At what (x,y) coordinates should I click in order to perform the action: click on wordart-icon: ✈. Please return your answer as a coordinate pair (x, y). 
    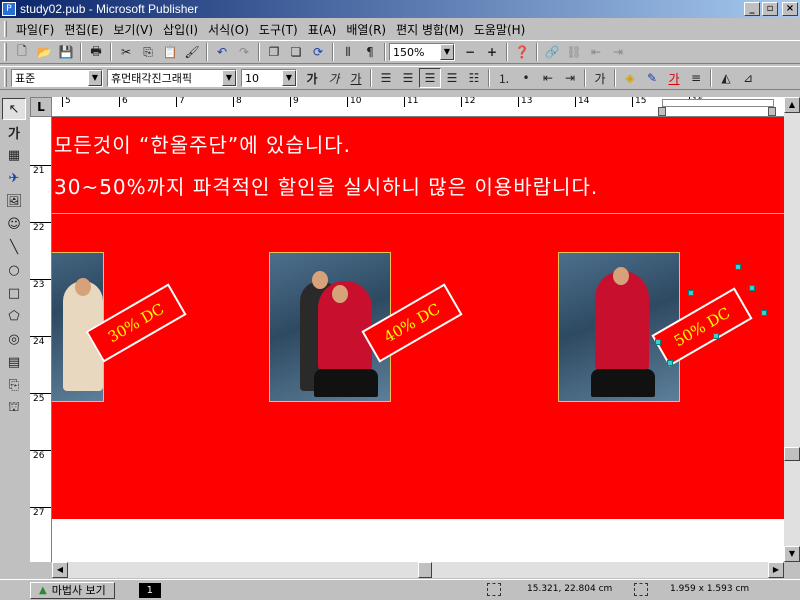
    Looking at the image, I should click on (14, 178).